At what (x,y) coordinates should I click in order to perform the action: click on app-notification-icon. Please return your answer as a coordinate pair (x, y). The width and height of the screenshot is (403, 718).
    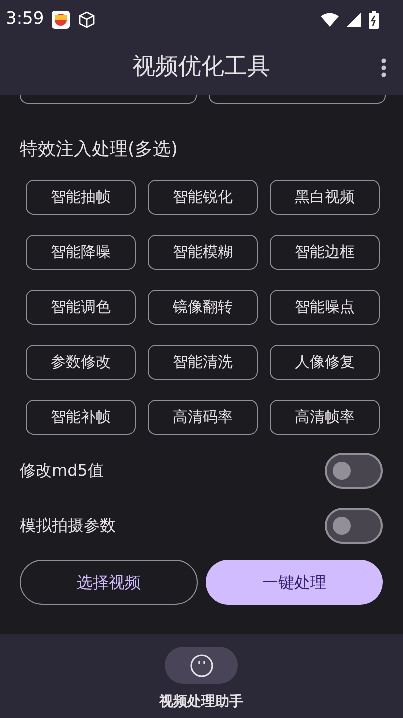
    Looking at the image, I should click on (61, 20).